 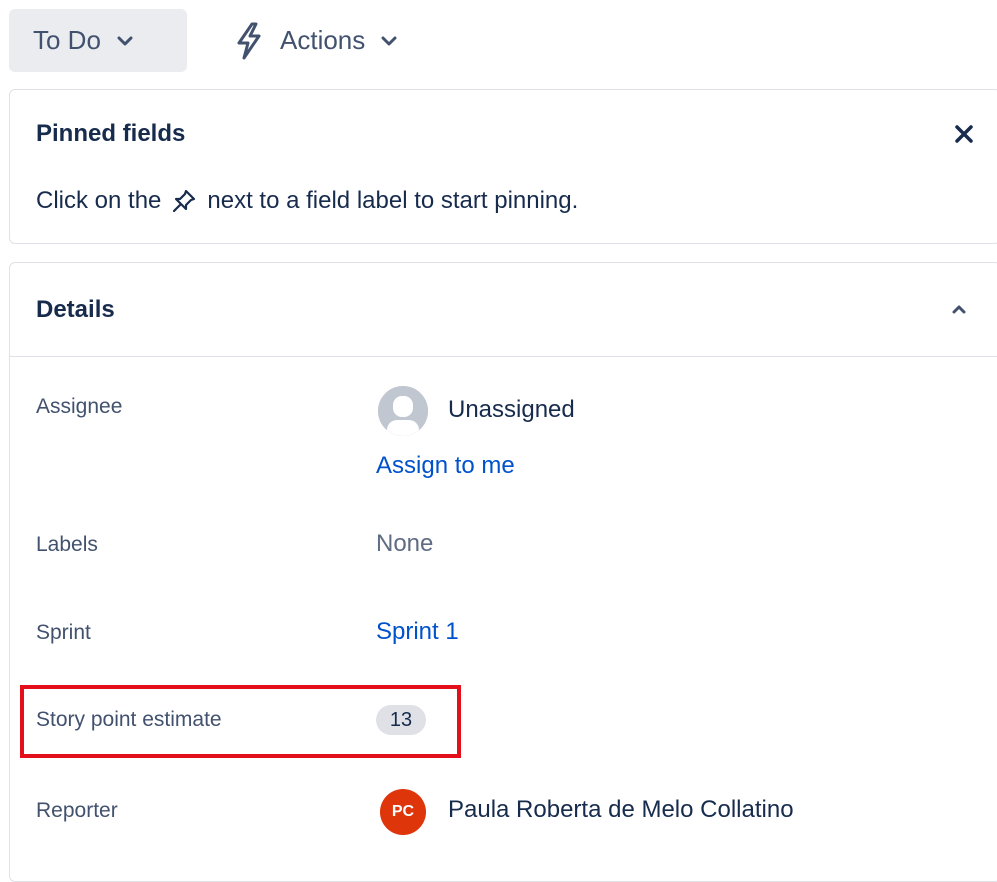 What do you see at coordinates (79, 406) in the screenshot?
I see `assignee-label: Assignee` at bounding box center [79, 406].